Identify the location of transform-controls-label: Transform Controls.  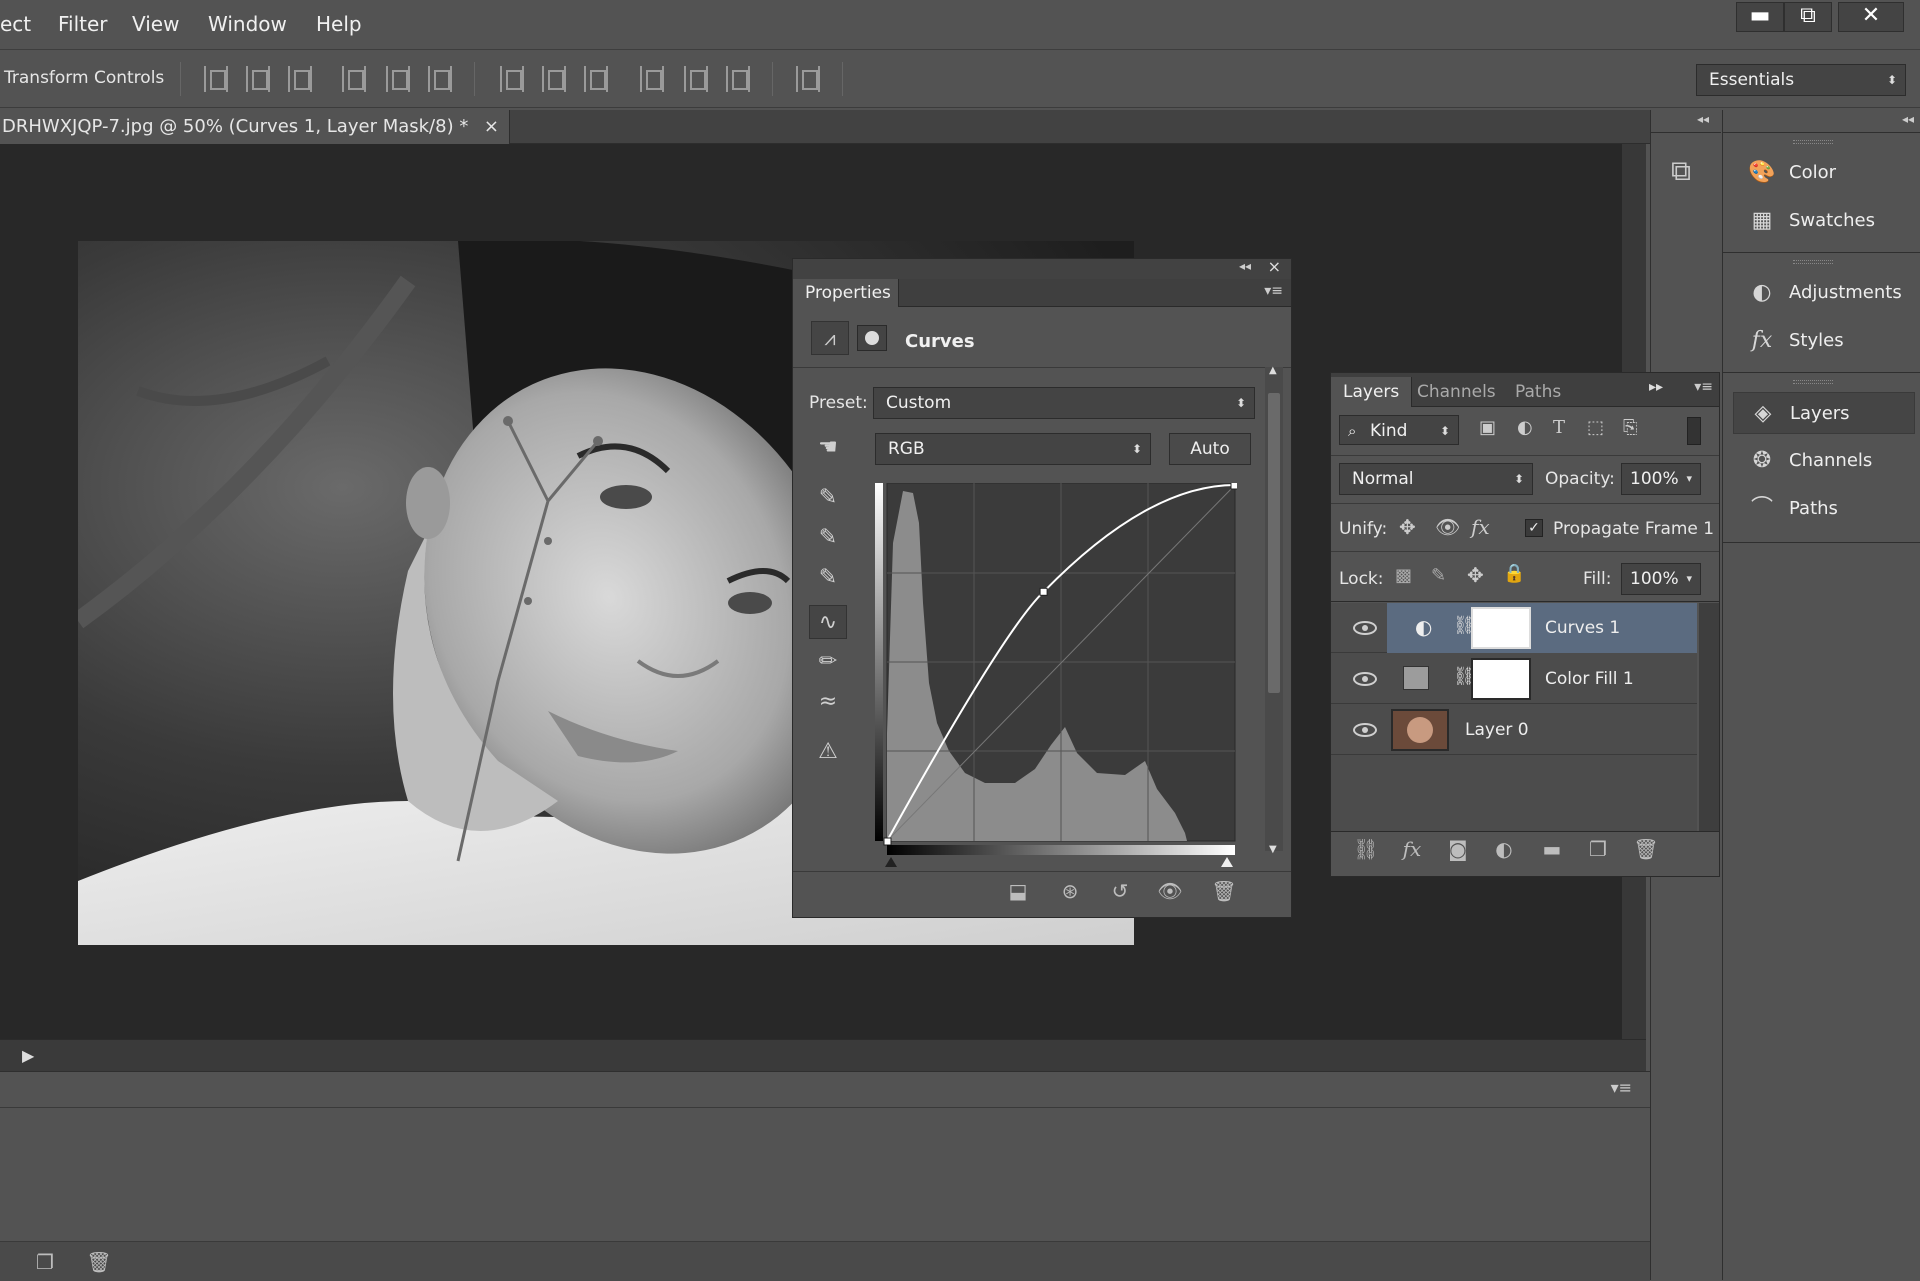
(84, 78).